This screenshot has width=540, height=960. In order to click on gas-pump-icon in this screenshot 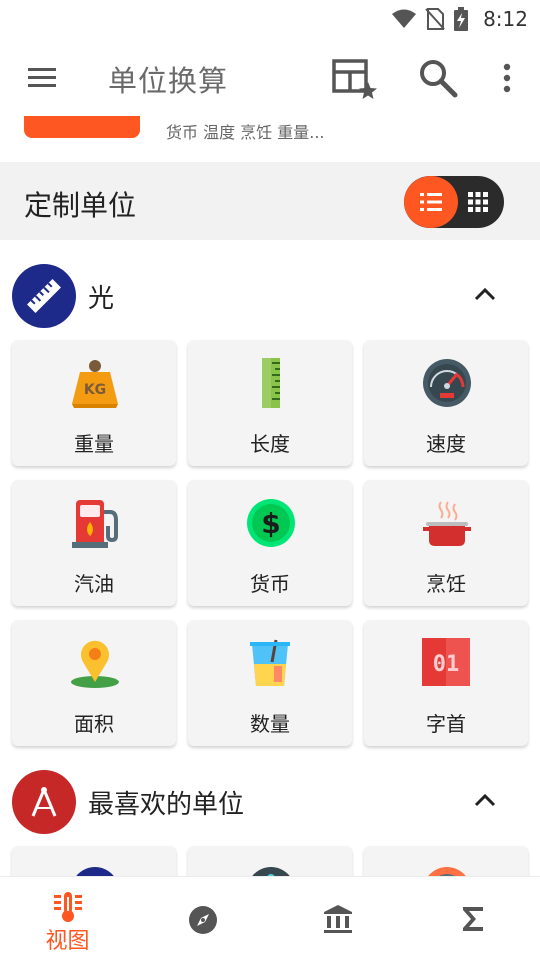, I will do `click(95, 524)`.